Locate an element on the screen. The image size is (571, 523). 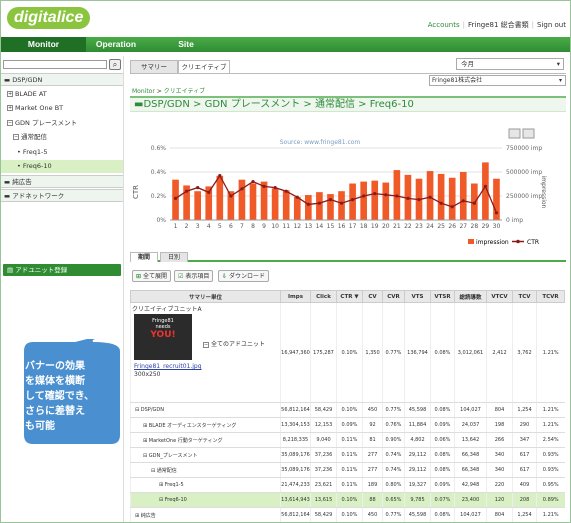
sidebar-item-normal-delivery: − 通常配信 is located at coordinates (62, 137).